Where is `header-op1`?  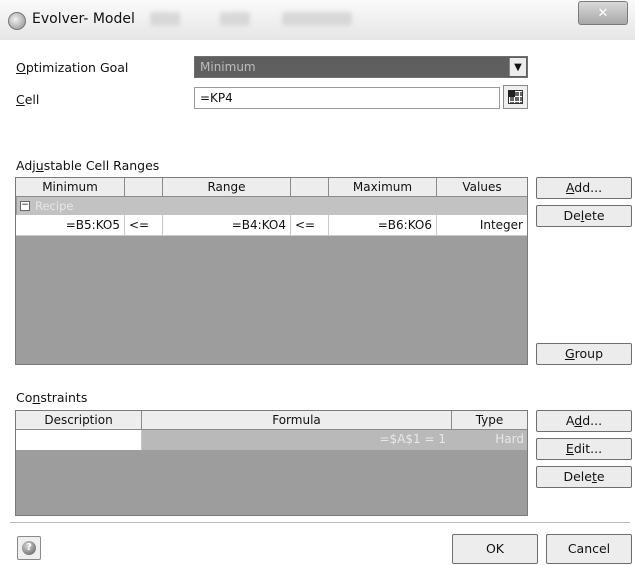 header-op1 is located at coordinates (144, 187).